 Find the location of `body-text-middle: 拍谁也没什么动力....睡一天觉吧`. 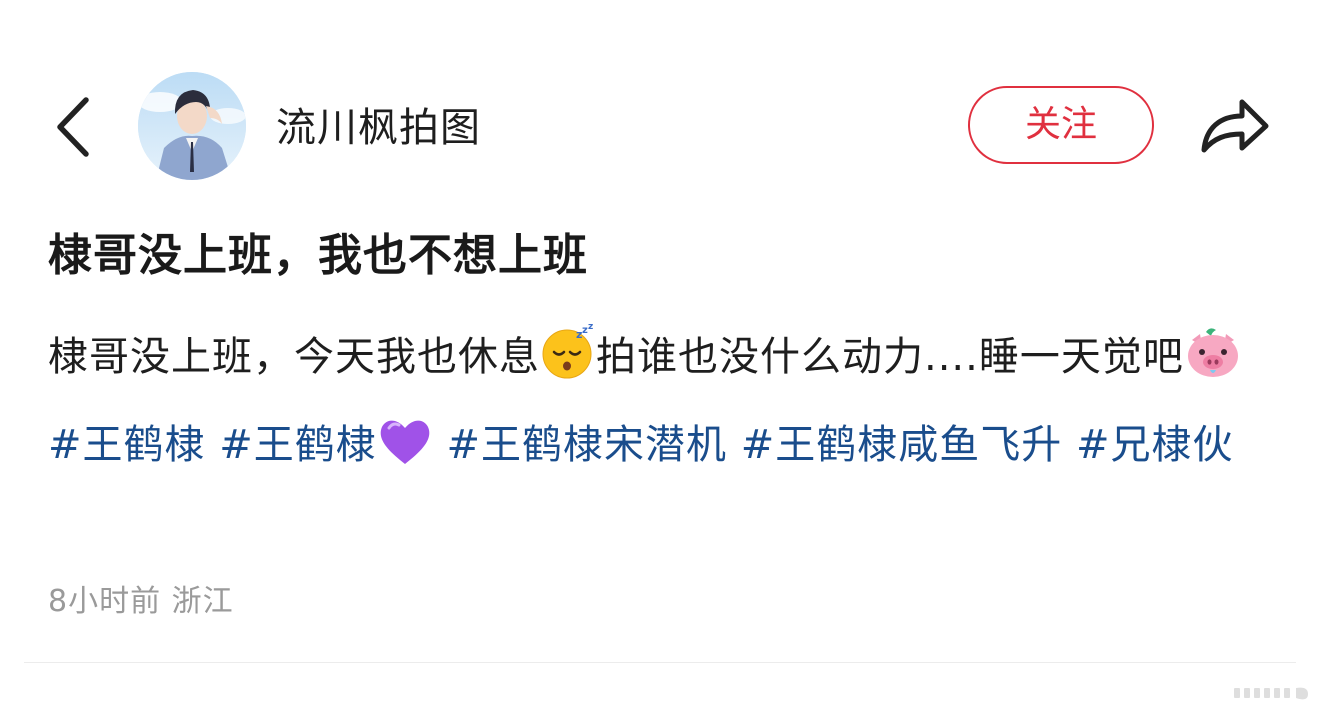

body-text-middle: 拍谁也没什么动力....睡一天觉吧 is located at coordinates (890, 357).